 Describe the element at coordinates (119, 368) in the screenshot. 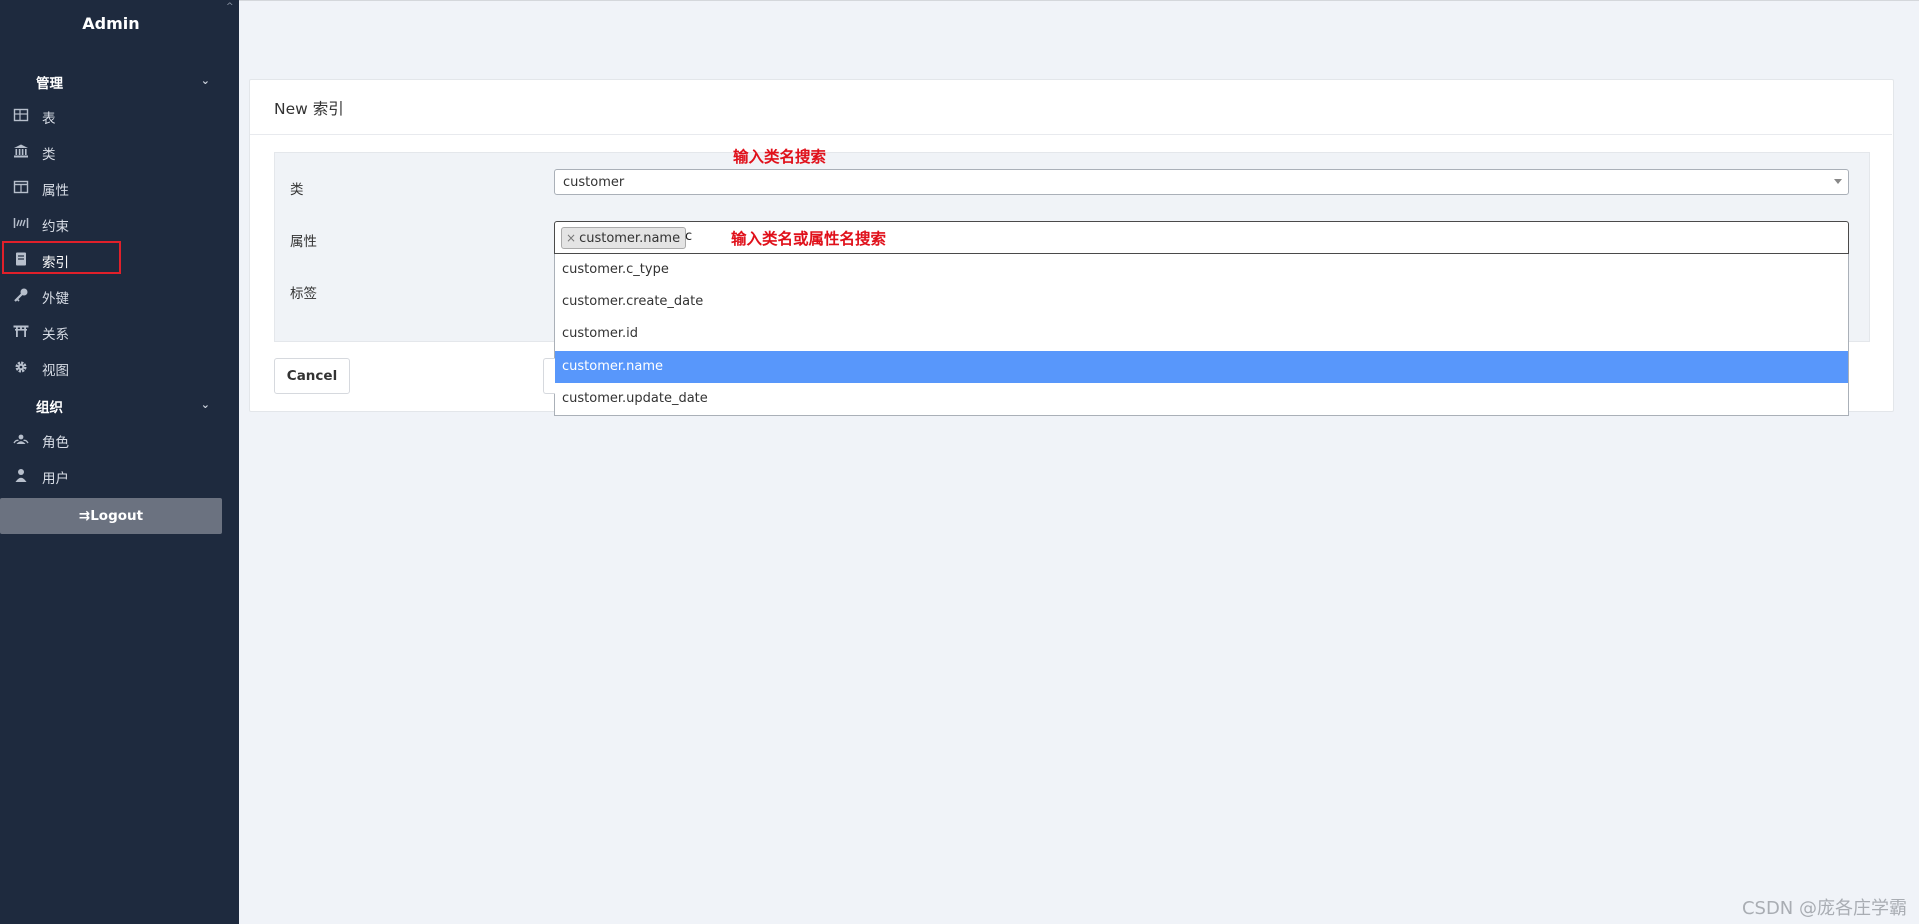

I see `sidebar-item-view: 视图` at that location.